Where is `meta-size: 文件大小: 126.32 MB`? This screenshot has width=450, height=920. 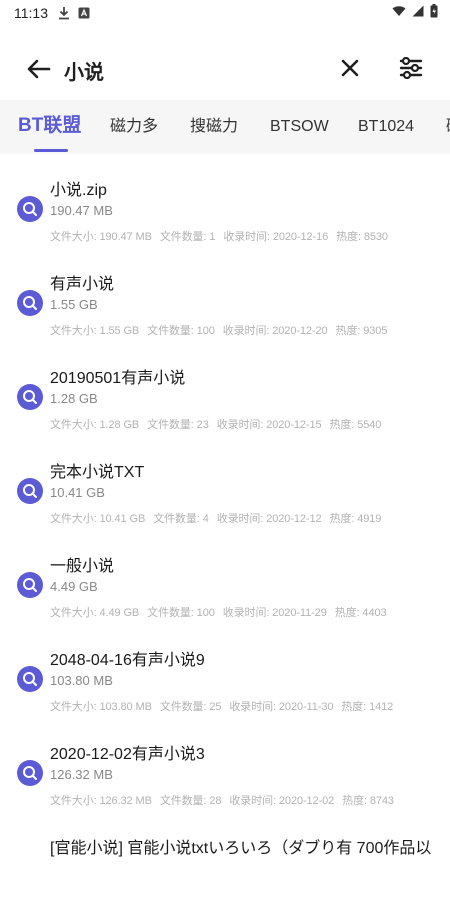 meta-size: 文件大小: 126.32 MB is located at coordinates (101, 801).